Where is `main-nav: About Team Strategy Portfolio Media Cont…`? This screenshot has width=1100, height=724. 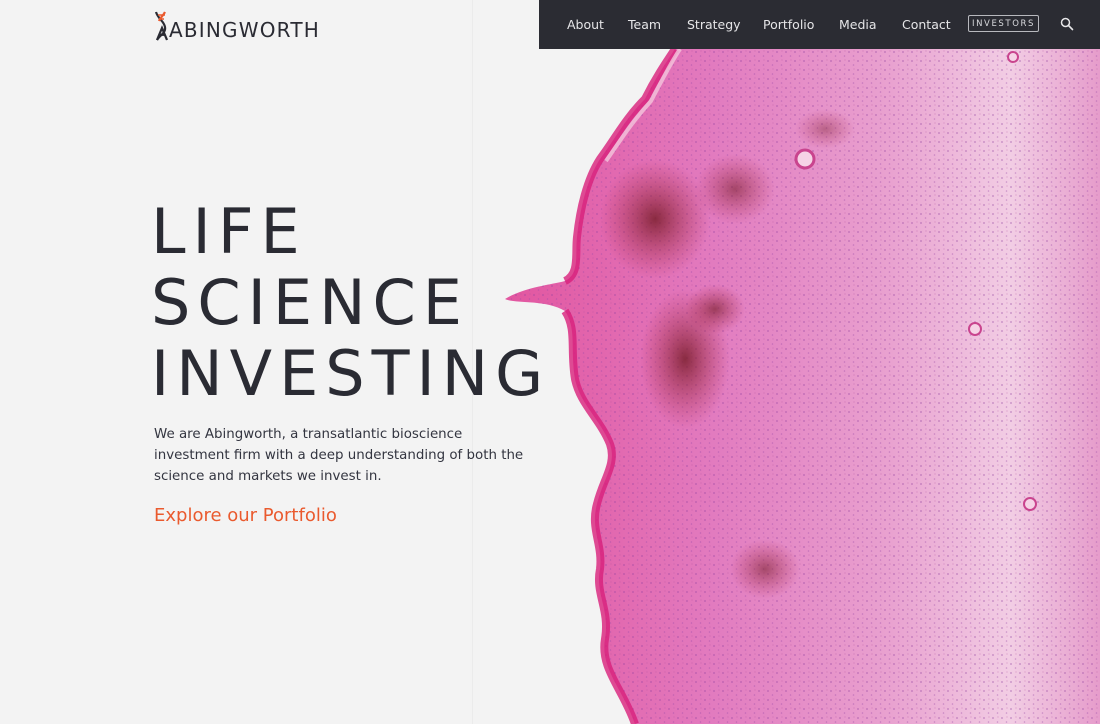 main-nav: About Team Strategy Portfolio Media Cont… is located at coordinates (819, 24).